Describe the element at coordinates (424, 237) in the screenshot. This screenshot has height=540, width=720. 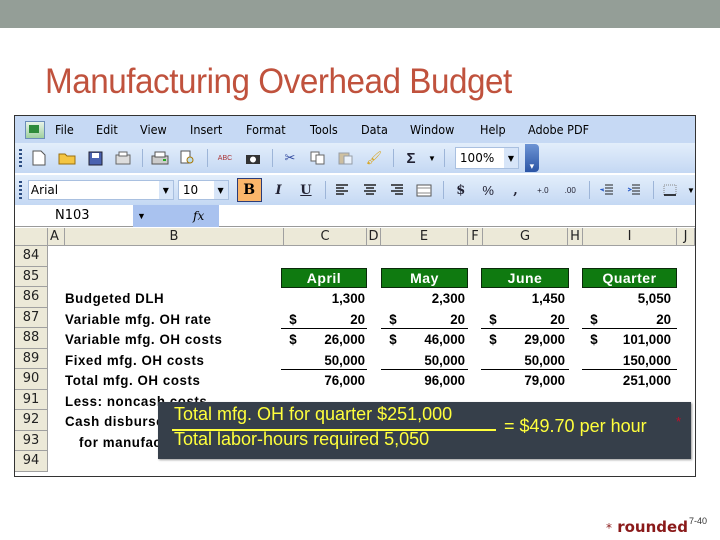
I see `column-header-e: E` at that location.